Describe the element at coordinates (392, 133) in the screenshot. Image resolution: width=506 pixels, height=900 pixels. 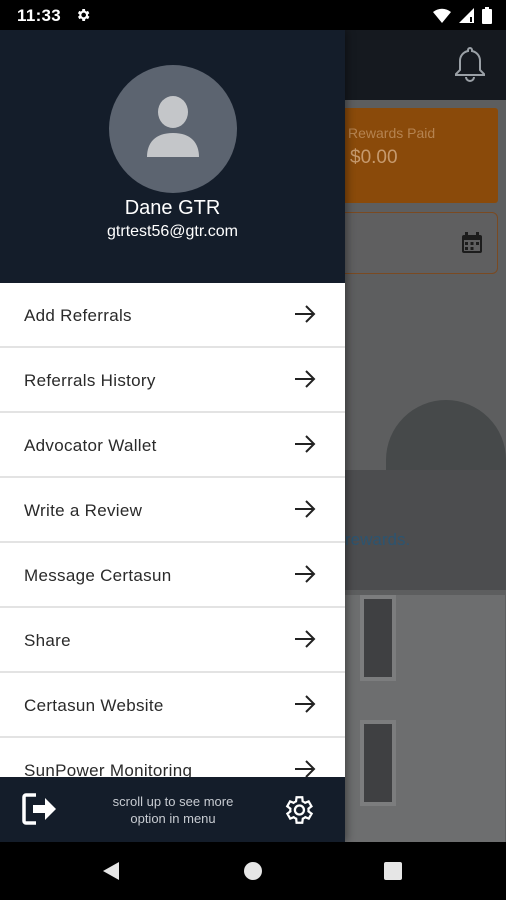
I see `rewards-label: Rewards Paid` at that location.